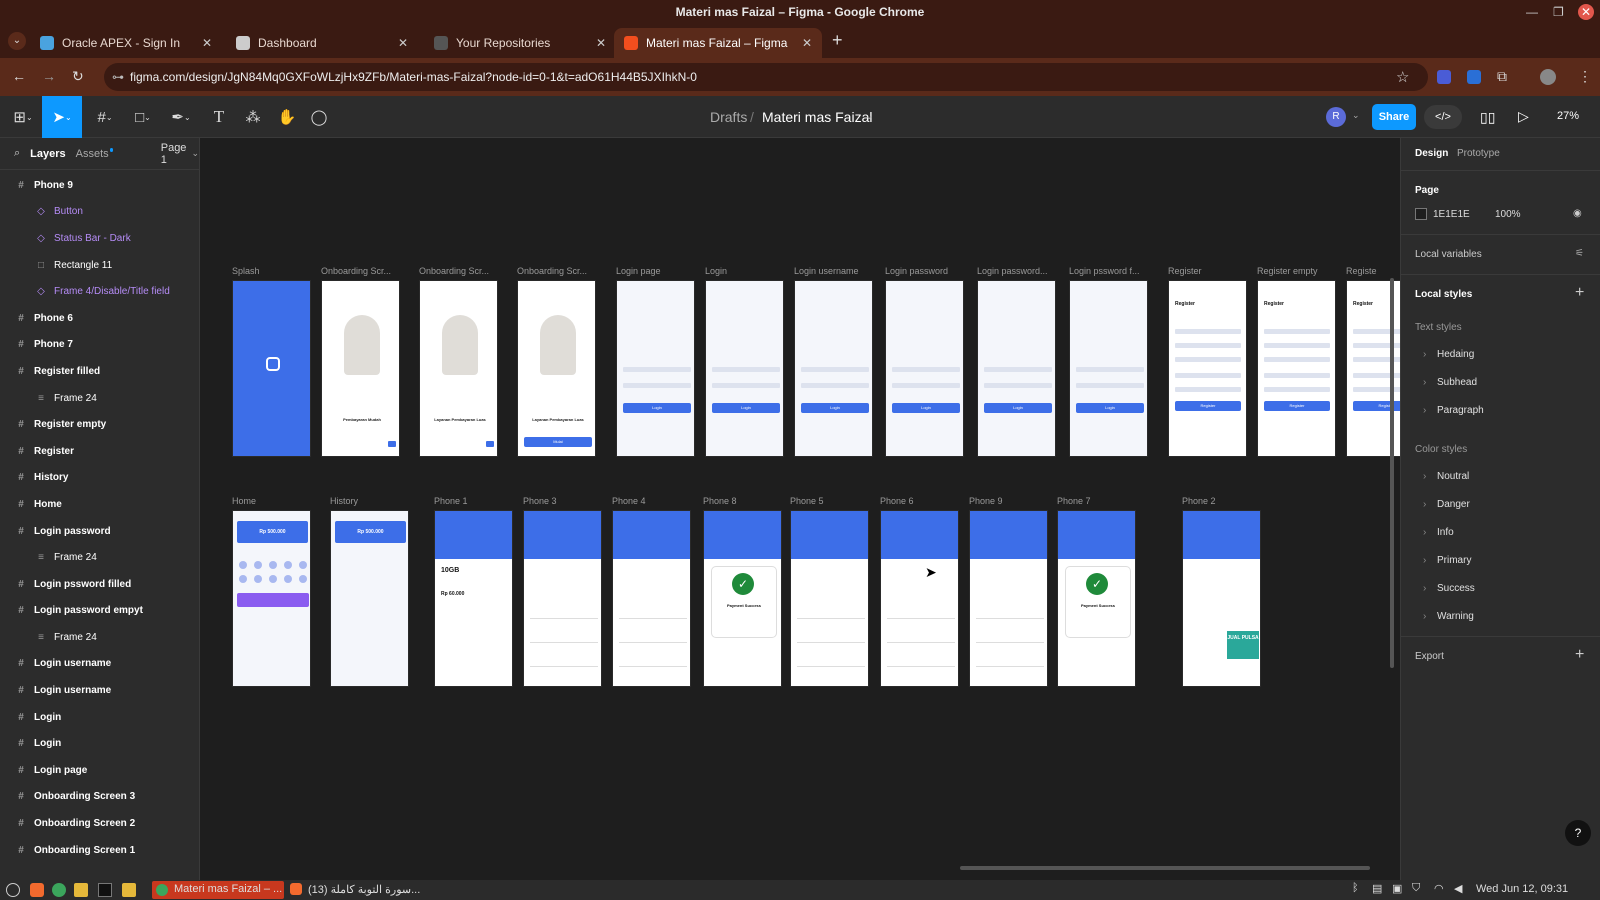 Image resolution: width=1600 pixels, height=900 pixels. Describe the element at coordinates (1548, 77) in the screenshot. I see `profile-avatar` at that location.